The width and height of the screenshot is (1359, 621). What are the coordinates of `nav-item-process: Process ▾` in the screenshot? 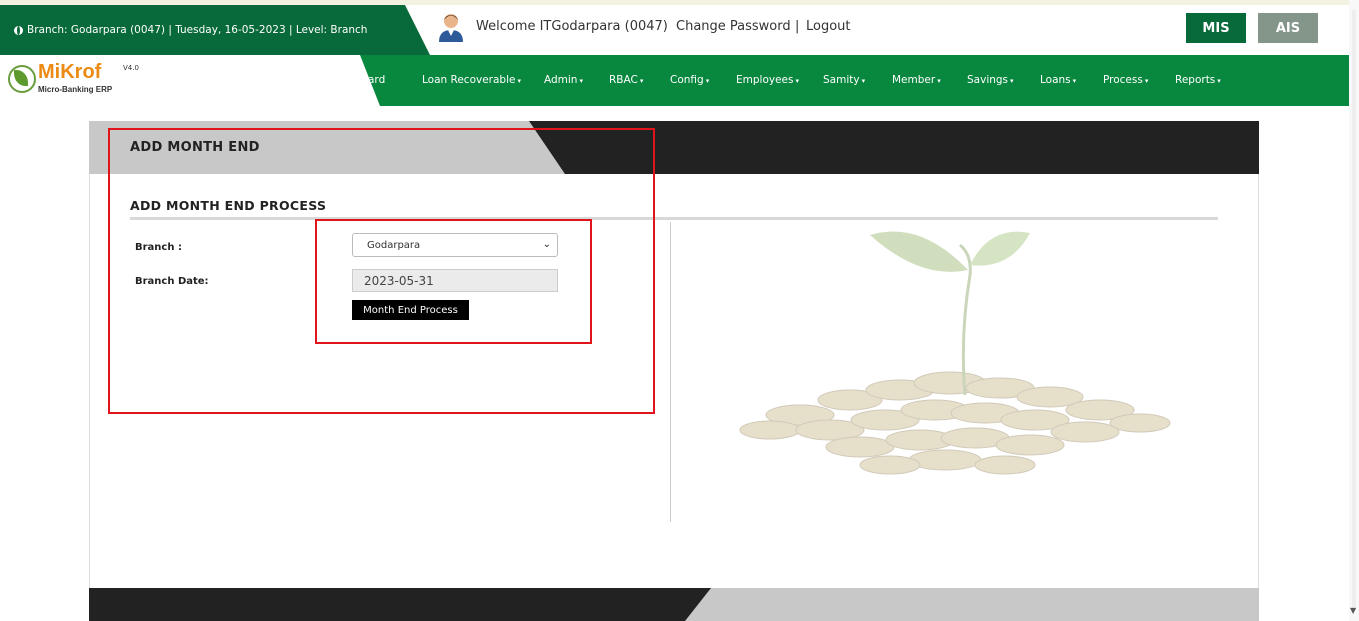 It's located at (1125, 80).